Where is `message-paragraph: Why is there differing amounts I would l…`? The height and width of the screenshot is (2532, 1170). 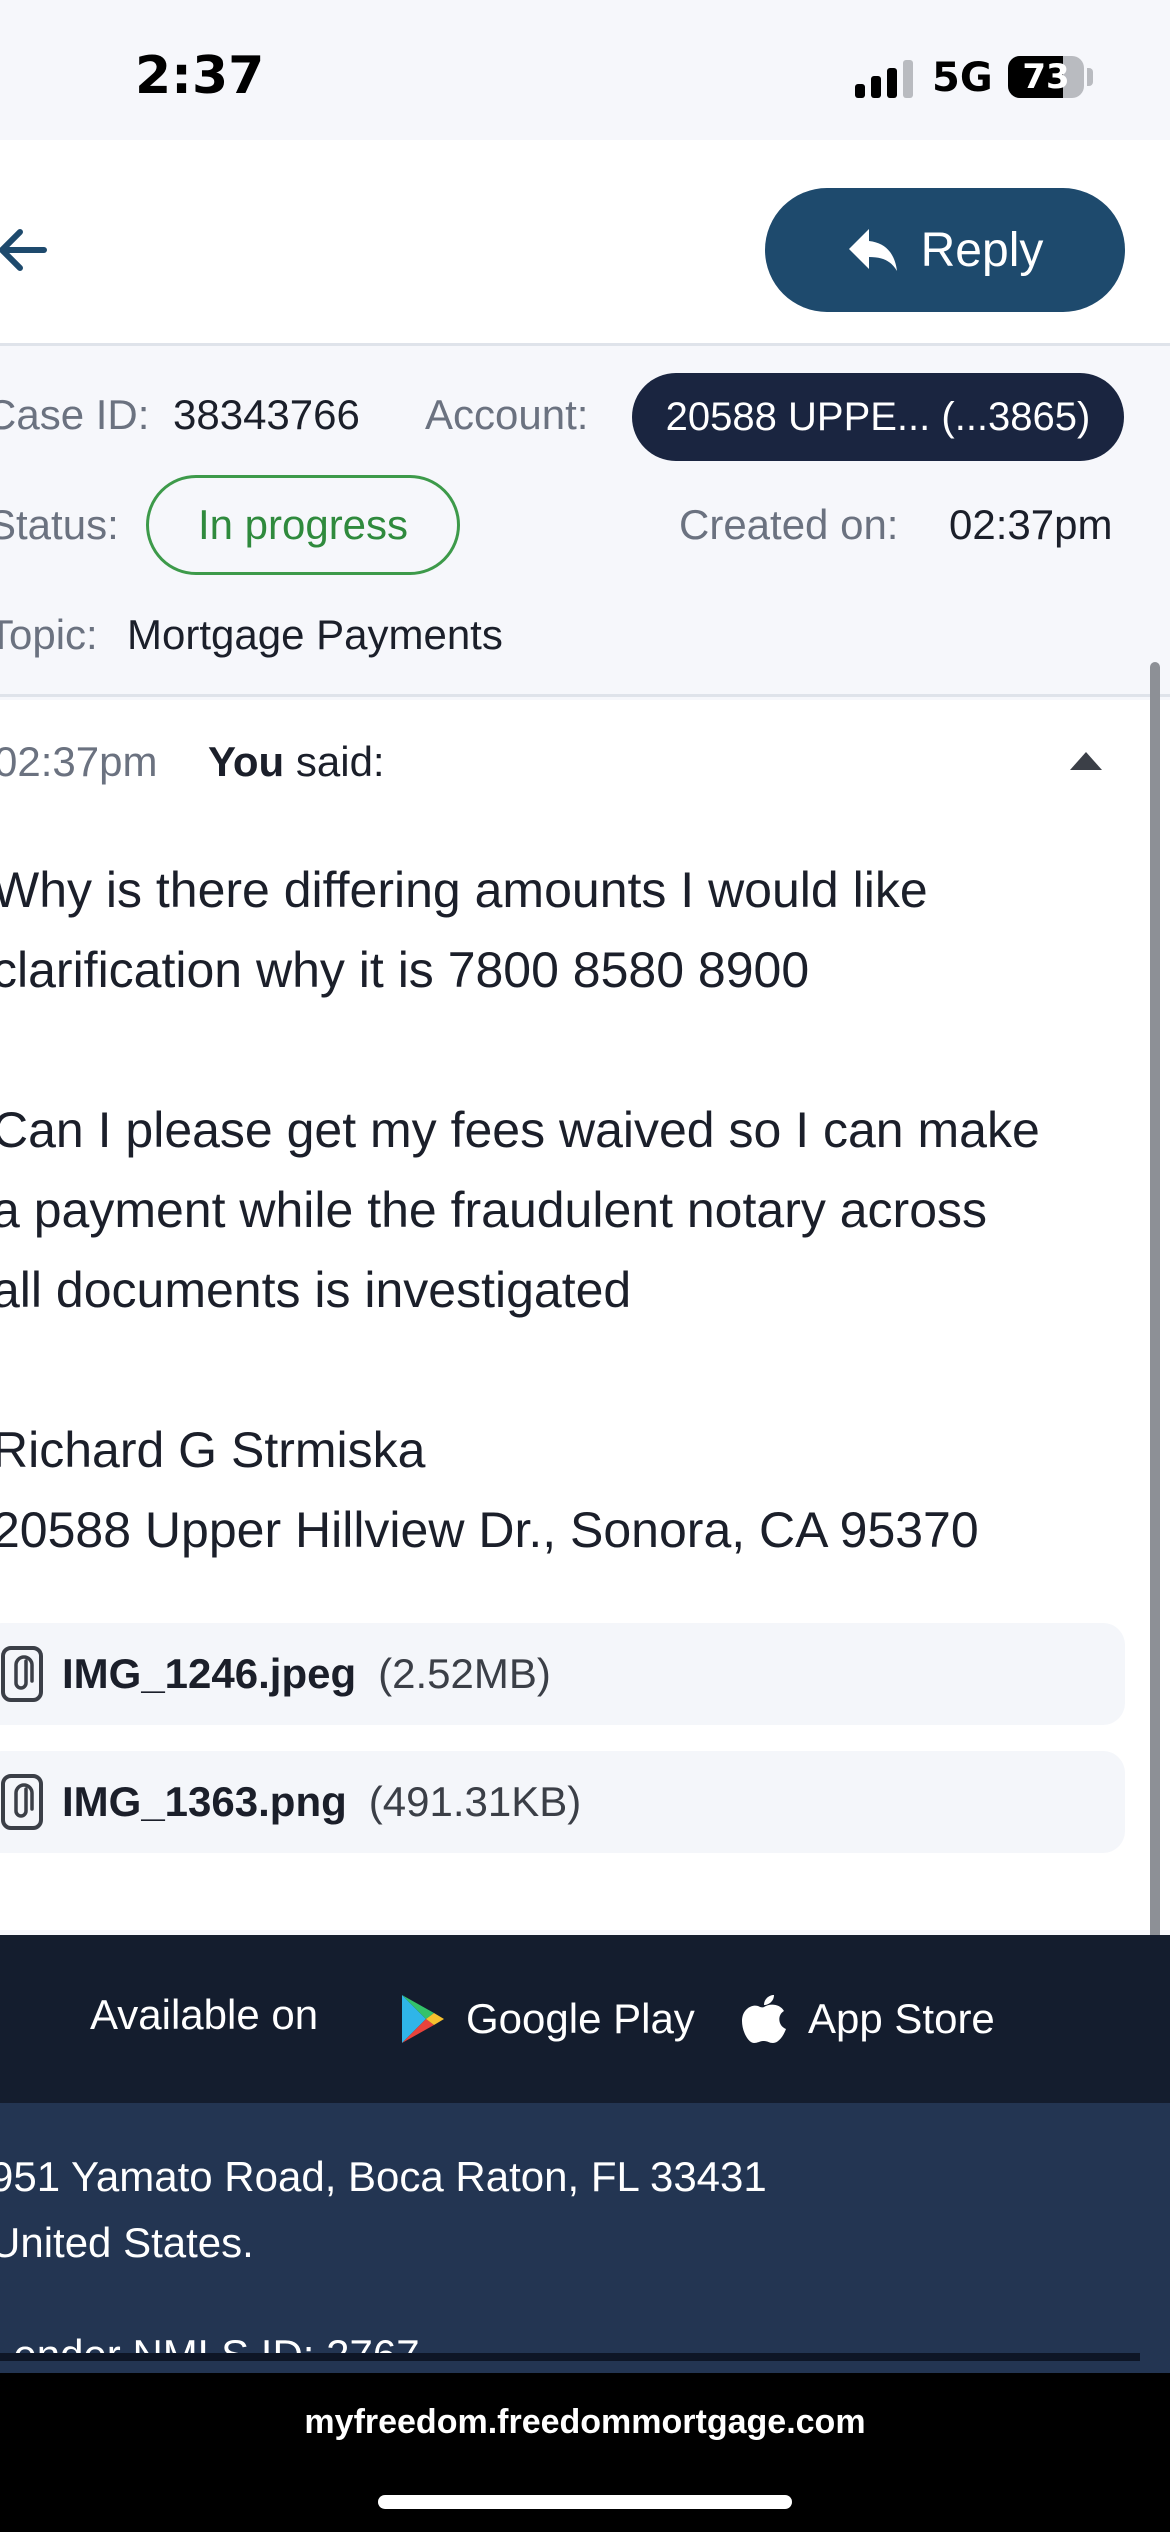
message-paragraph: Why is there differing amounts I would l… is located at coordinates (464, 930).